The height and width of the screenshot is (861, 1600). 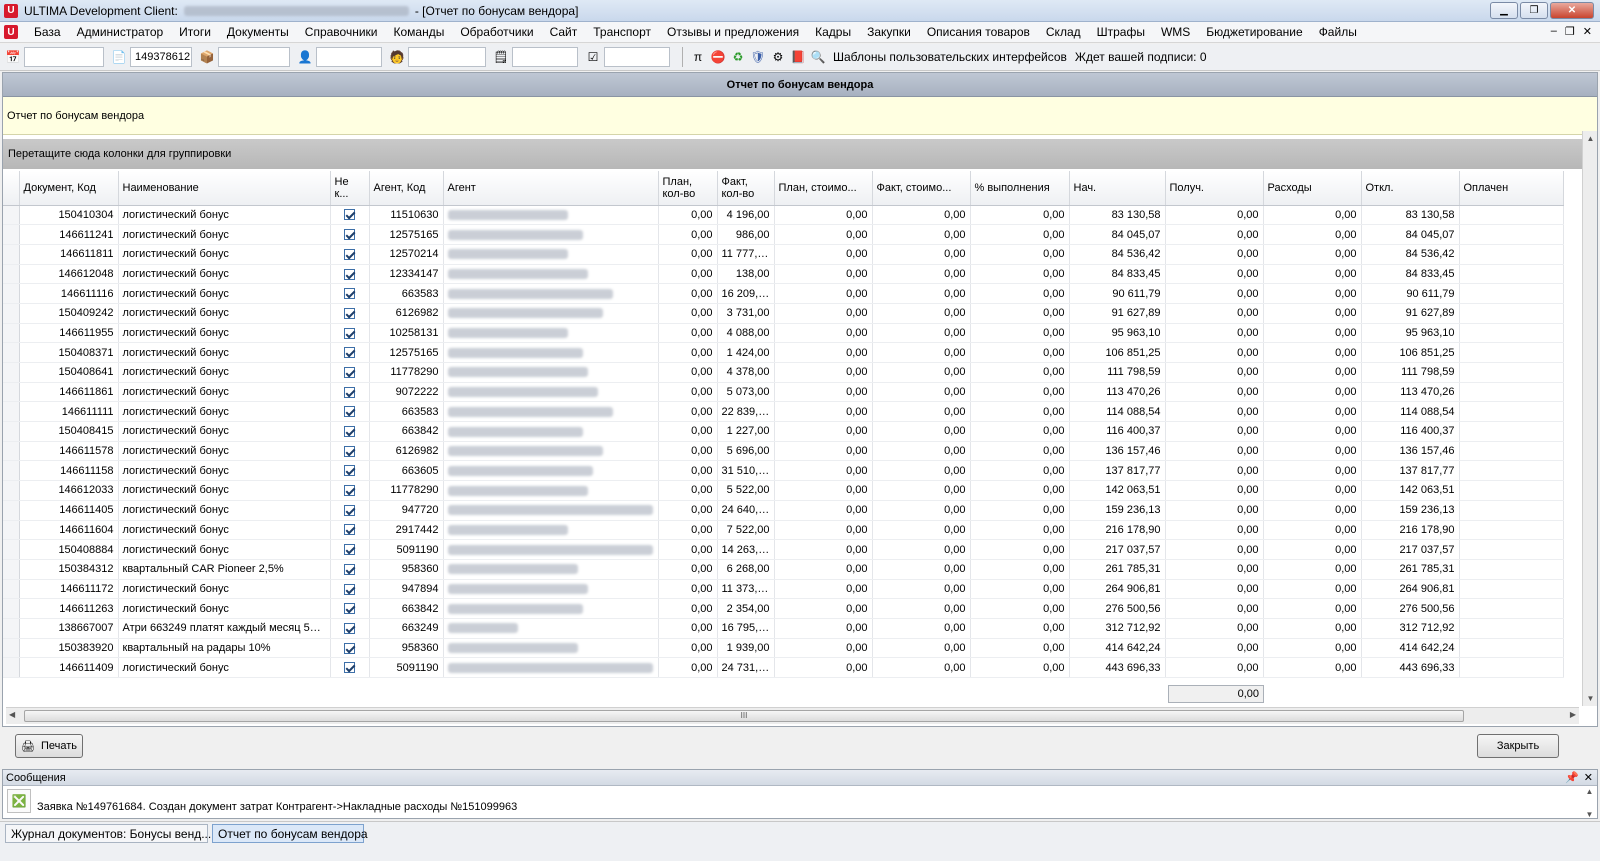 What do you see at coordinates (1590, 698) in the screenshot?
I see `scroll-down-icon: ▼` at bounding box center [1590, 698].